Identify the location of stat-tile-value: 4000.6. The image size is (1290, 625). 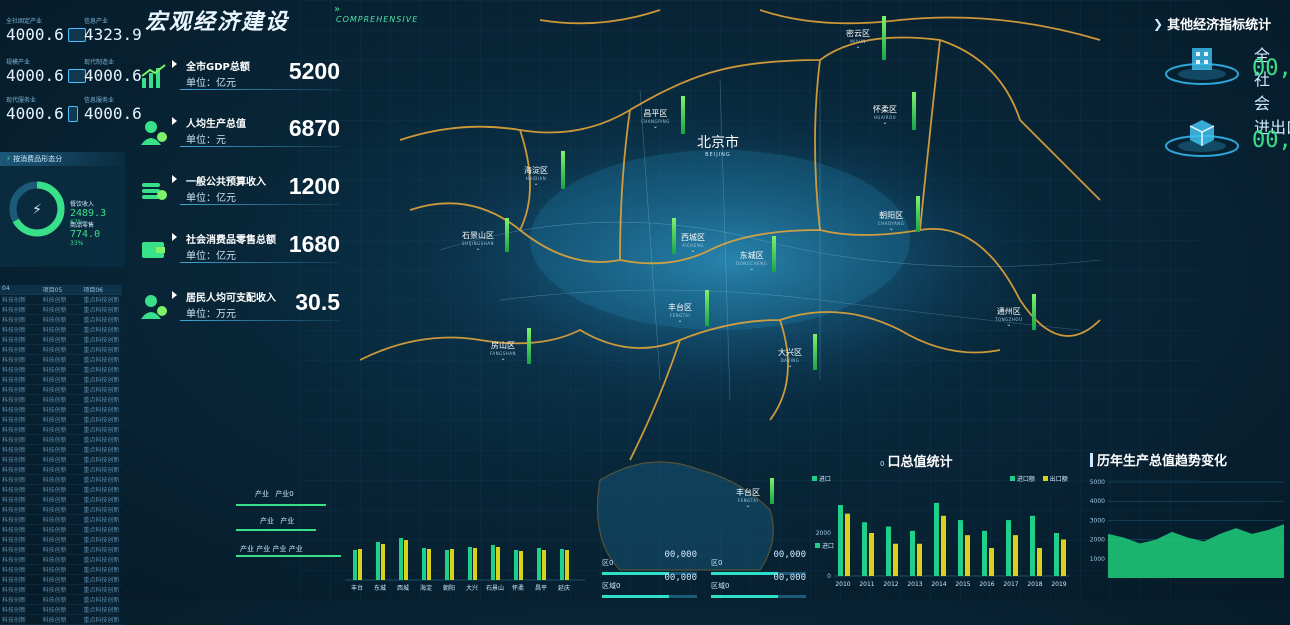
(35, 34).